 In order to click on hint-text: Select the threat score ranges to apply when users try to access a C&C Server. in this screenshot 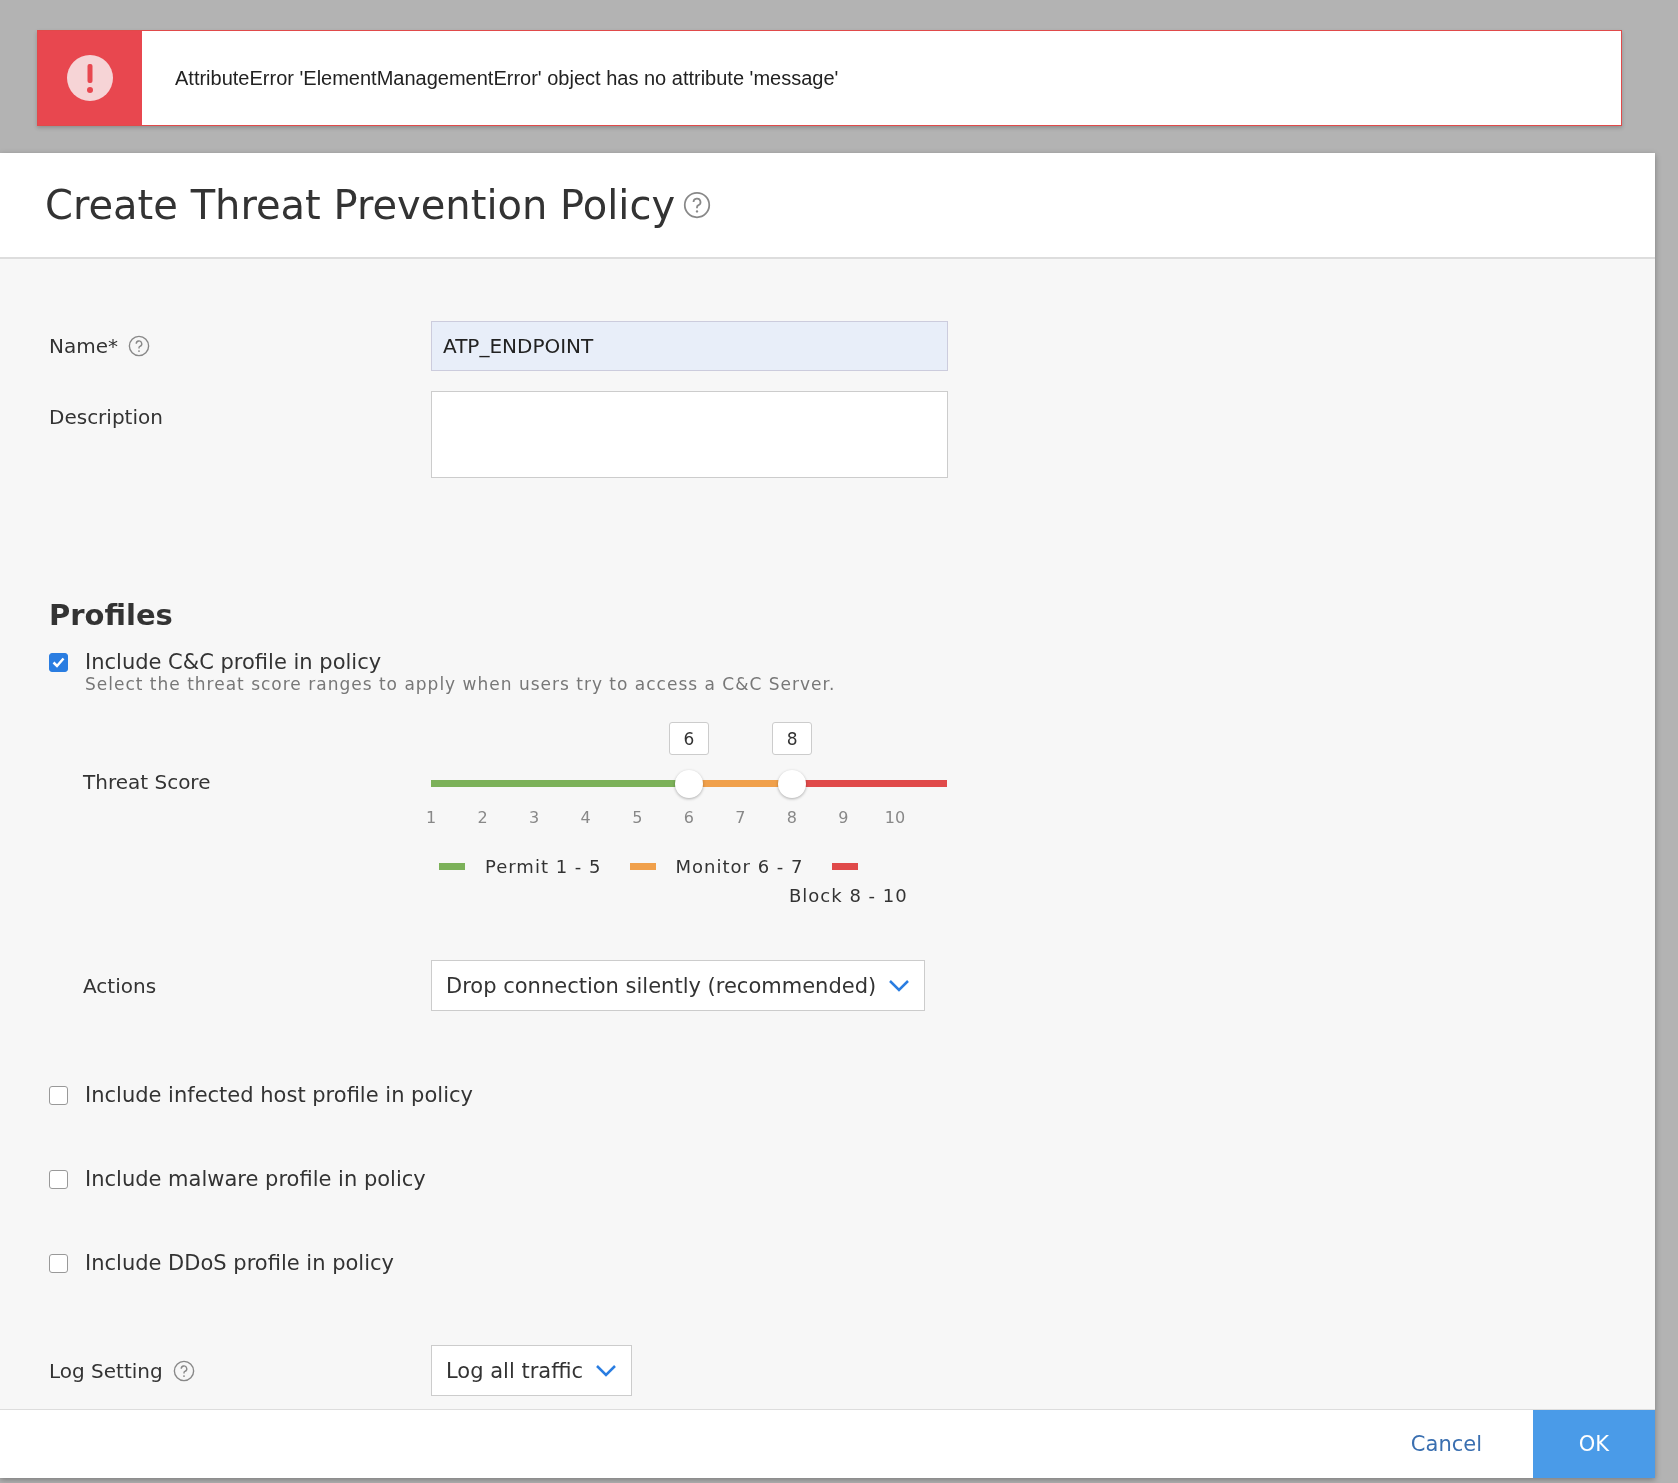, I will do `click(461, 684)`.